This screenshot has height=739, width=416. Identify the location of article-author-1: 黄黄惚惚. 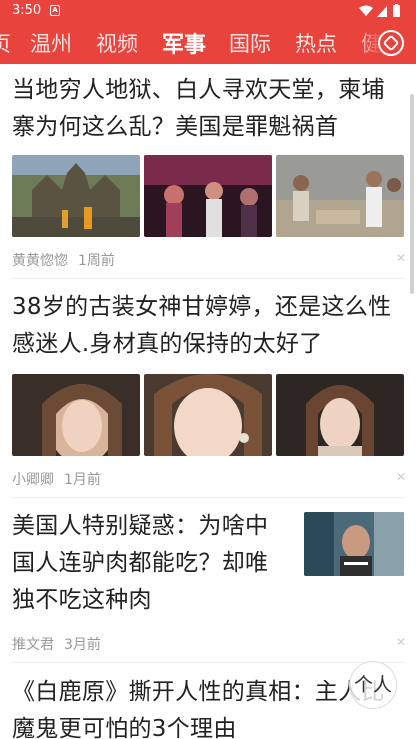
(40, 261).